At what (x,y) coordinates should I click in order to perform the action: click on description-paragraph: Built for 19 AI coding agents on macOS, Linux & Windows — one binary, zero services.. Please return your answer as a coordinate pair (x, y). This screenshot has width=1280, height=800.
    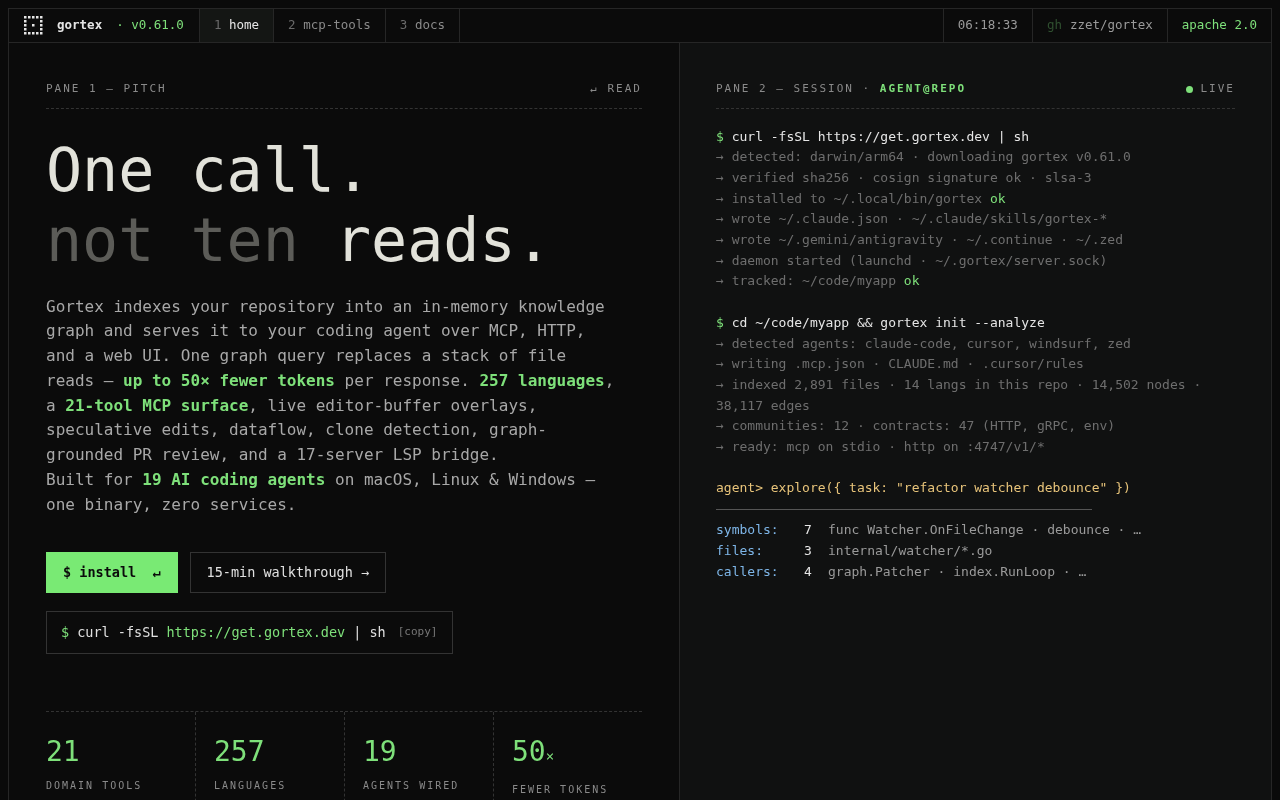
    Looking at the image, I should click on (321, 492).